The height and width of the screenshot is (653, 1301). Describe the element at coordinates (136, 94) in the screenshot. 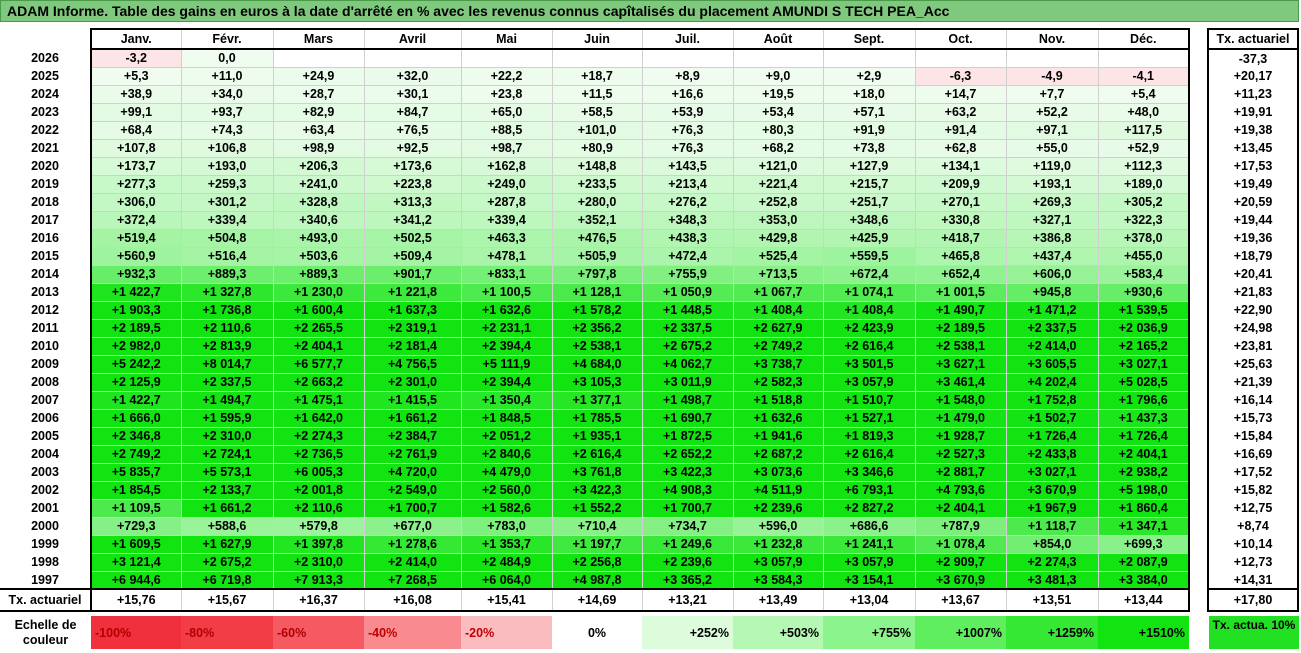

I see `gain-cell: +38,9` at that location.